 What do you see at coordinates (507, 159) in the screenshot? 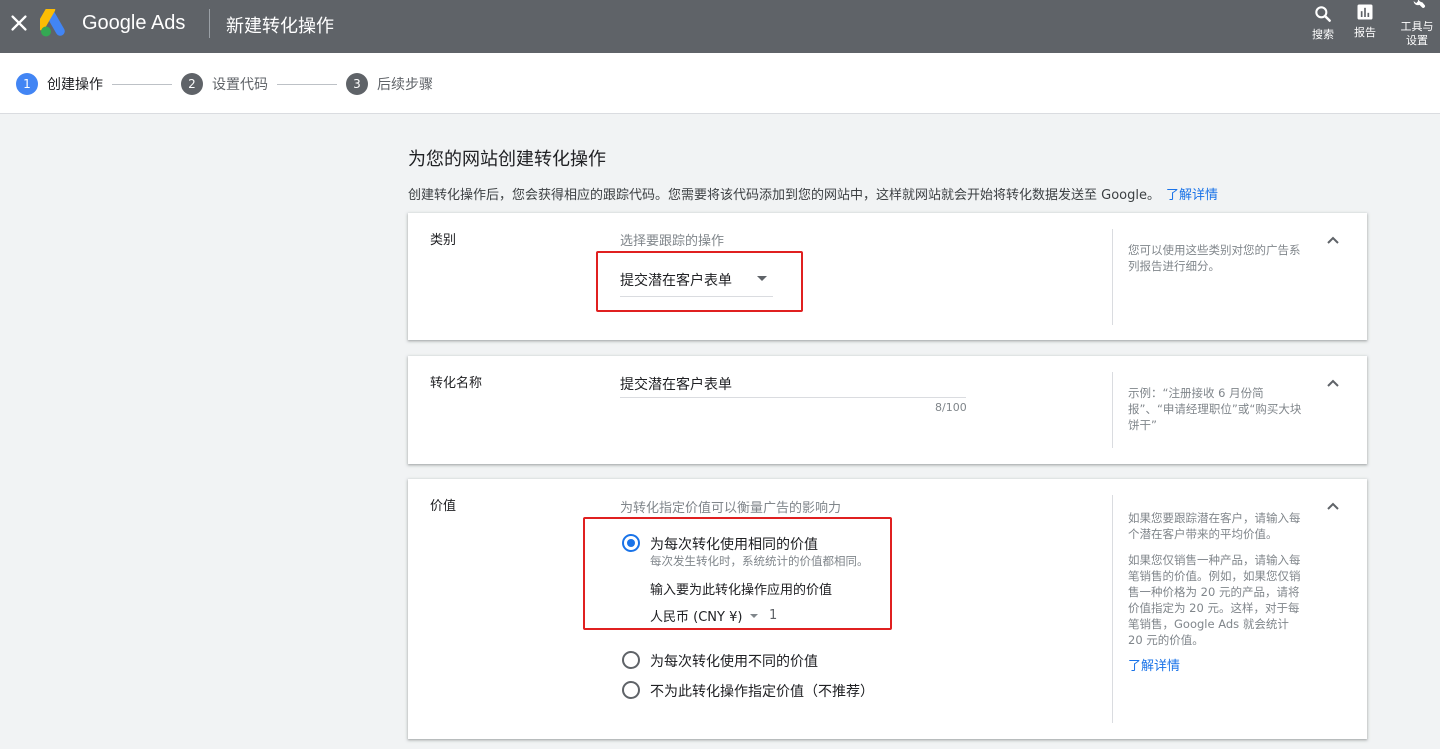
I see `section-heading: 为您的网站创建转化操作` at bounding box center [507, 159].